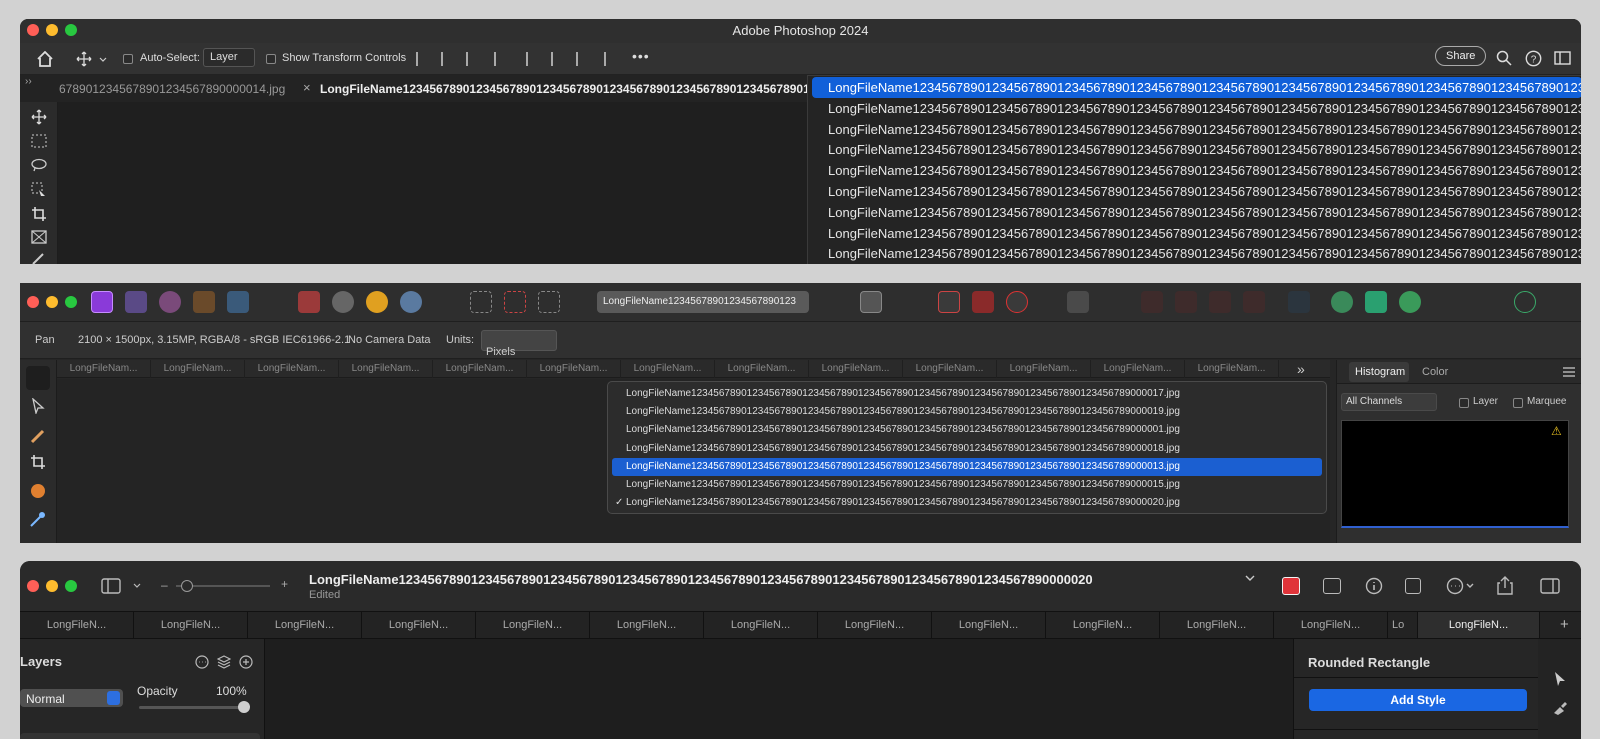 The height and width of the screenshot is (739, 1600). What do you see at coordinates (1505, 585) in the screenshot?
I see `share-icon` at bounding box center [1505, 585].